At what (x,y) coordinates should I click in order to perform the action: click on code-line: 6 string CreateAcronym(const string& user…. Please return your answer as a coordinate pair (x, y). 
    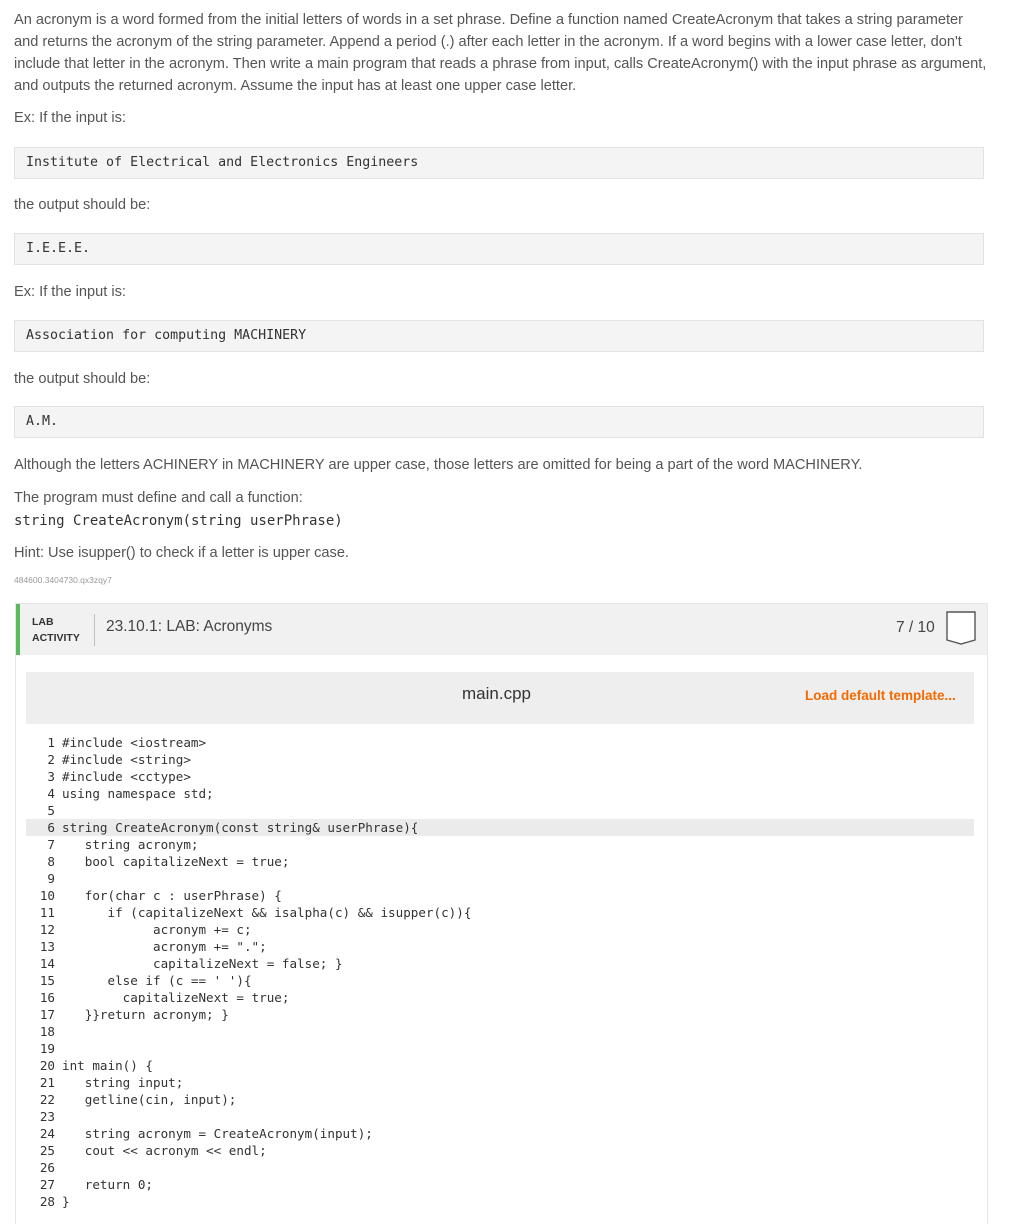
    Looking at the image, I should click on (500, 827).